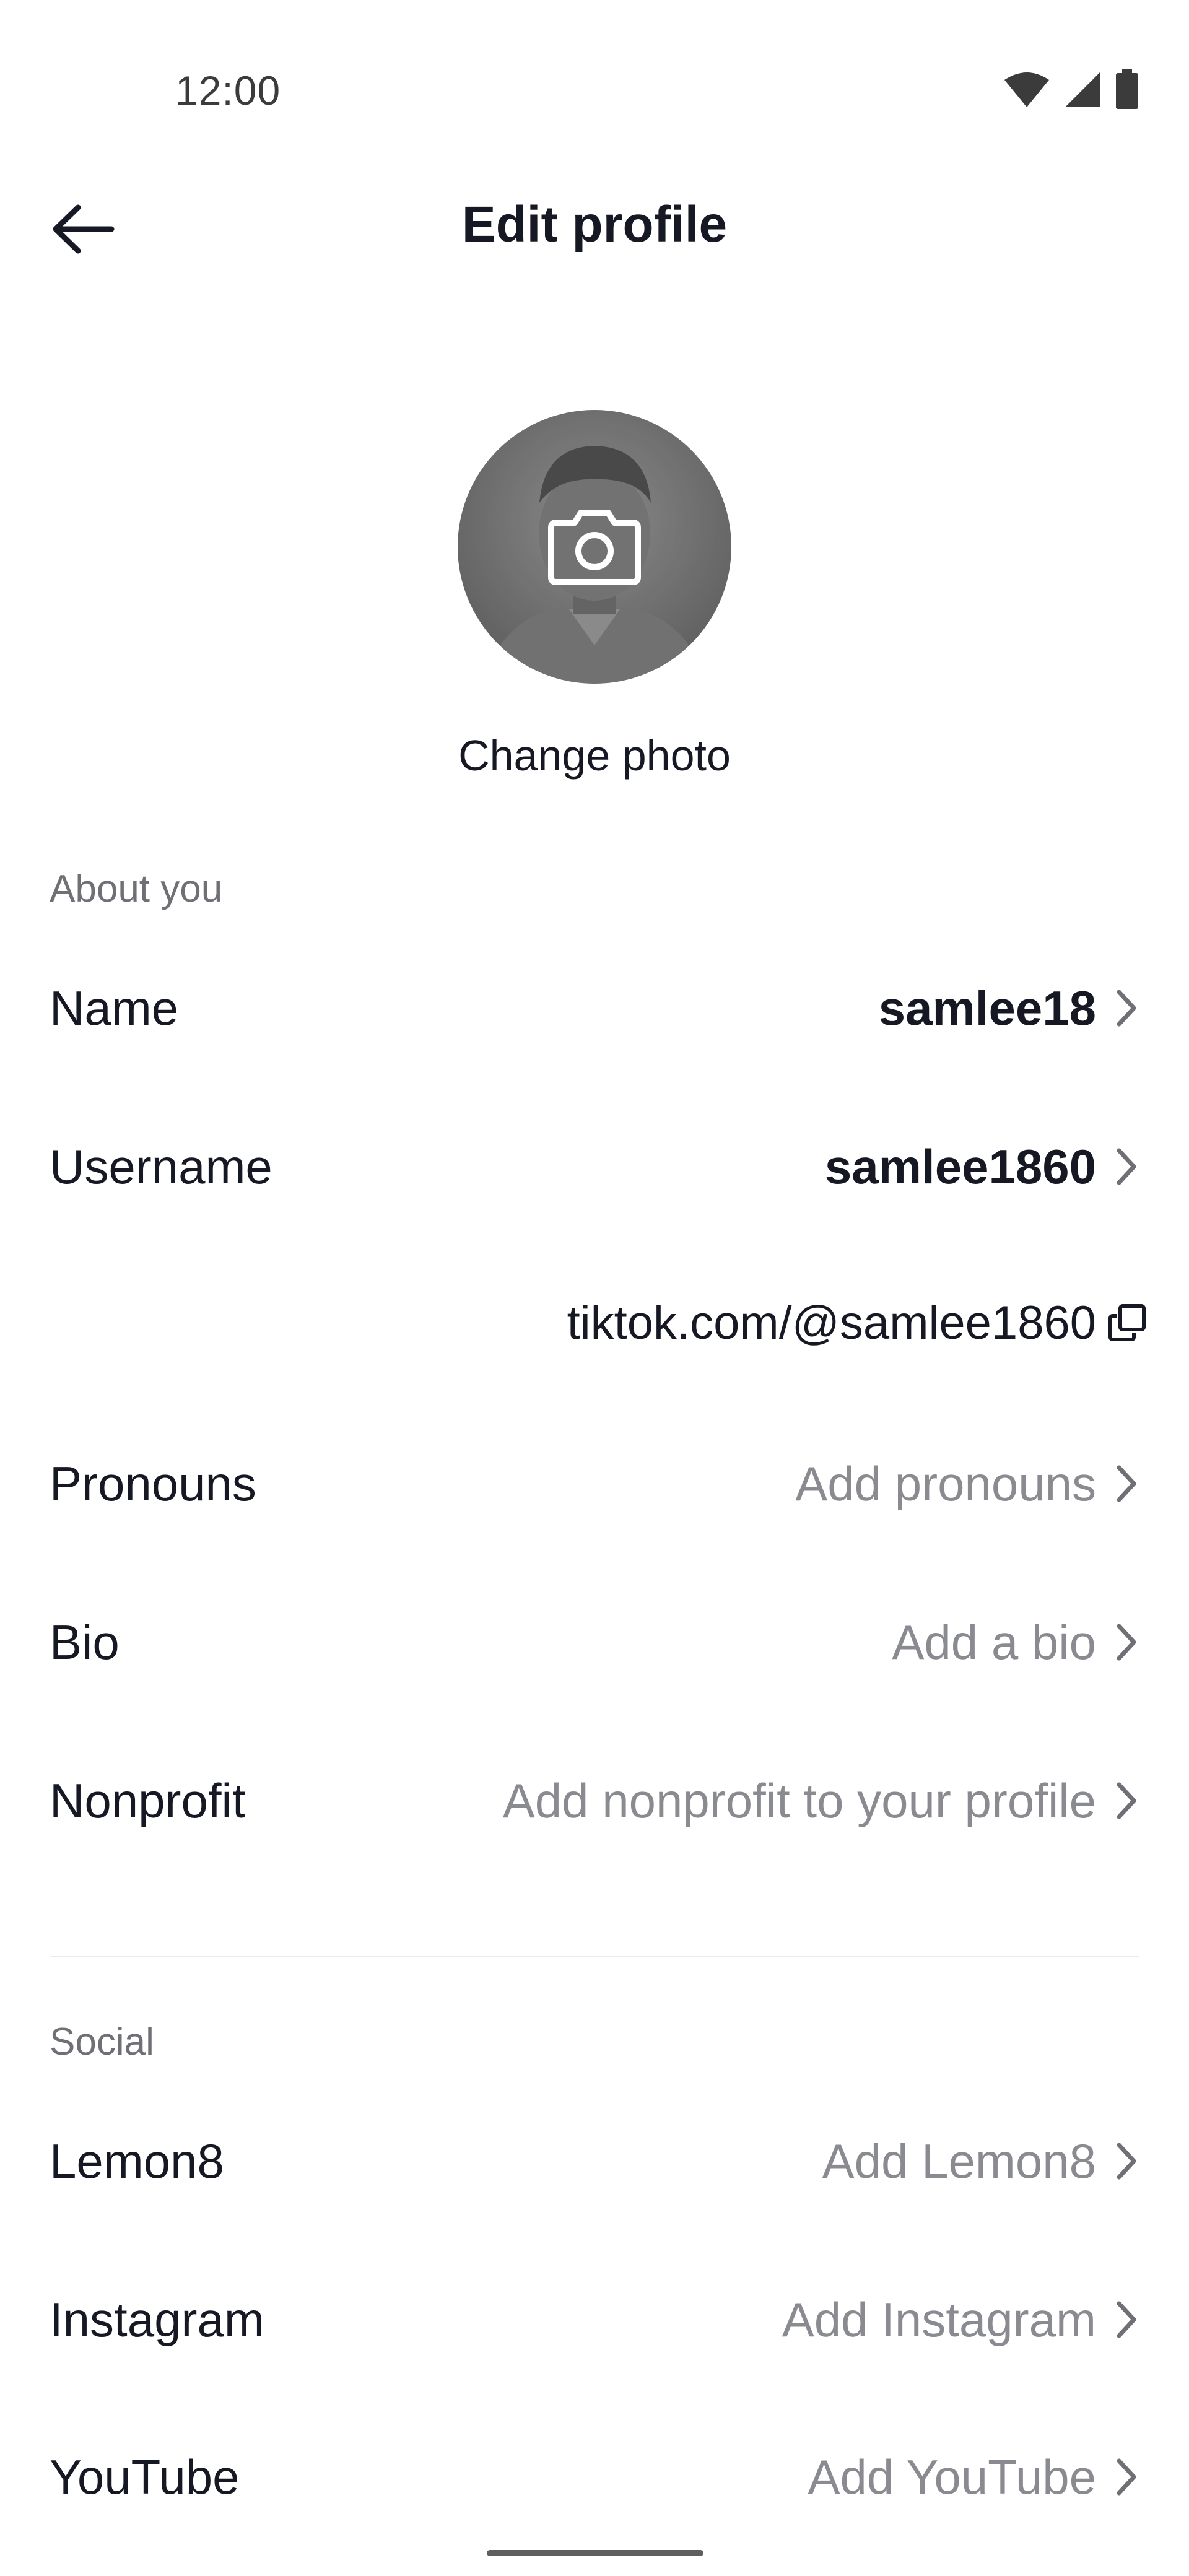 The height and width of the screenshot is (2576, 1189). I want to click on pronouns-label: Pronouns, so click(153, 1483).